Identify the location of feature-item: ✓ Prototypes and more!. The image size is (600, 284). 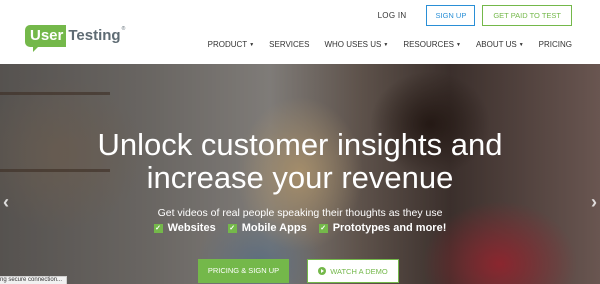
(382, 228).